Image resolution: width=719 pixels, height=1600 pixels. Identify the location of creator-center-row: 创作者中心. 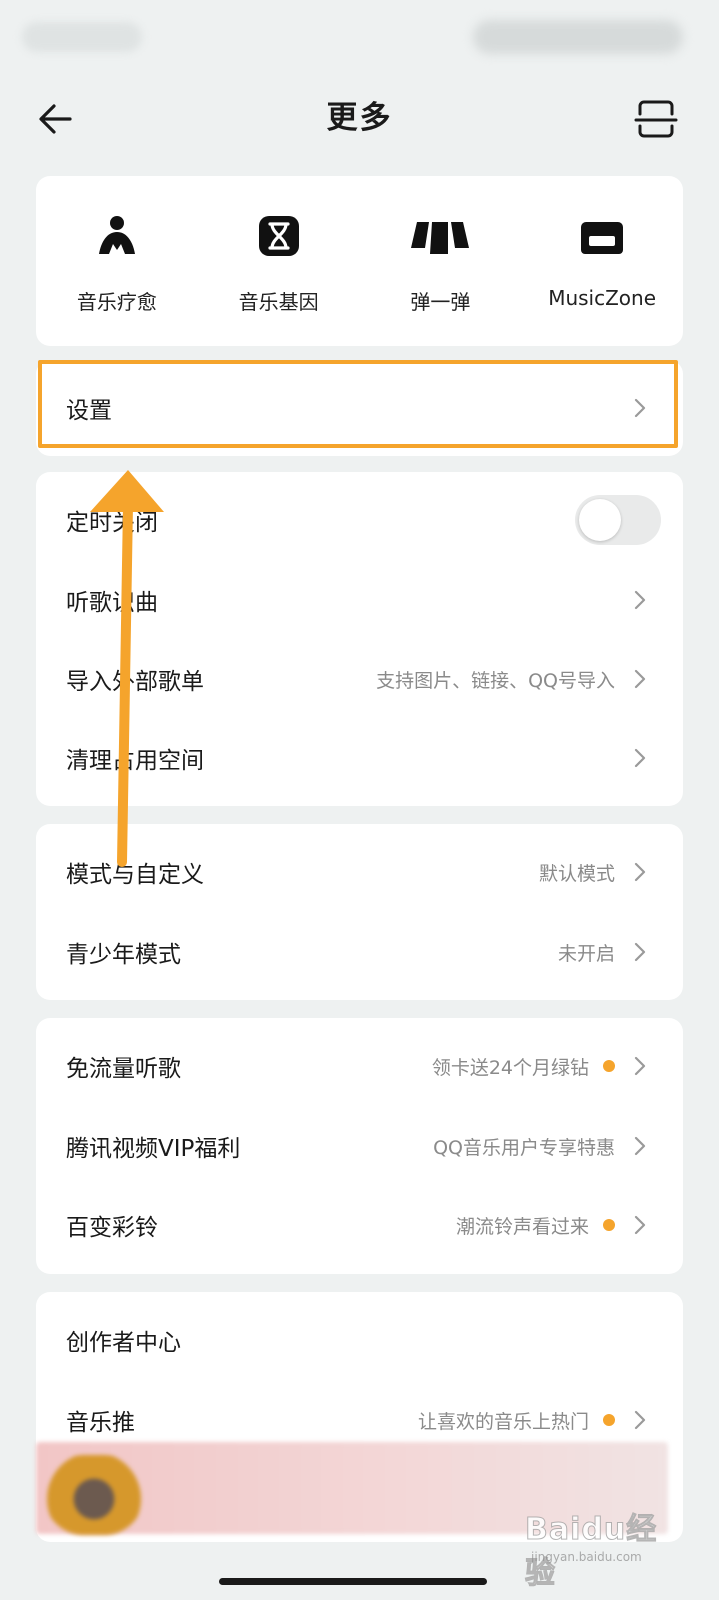
(359, 1340).